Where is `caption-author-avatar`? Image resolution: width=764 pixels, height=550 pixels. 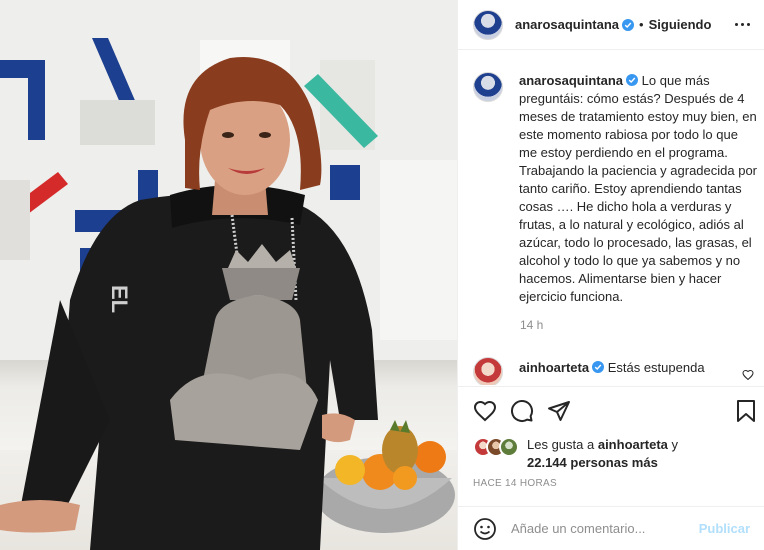
caption-author-avatar is located at coordinates (488, 87).